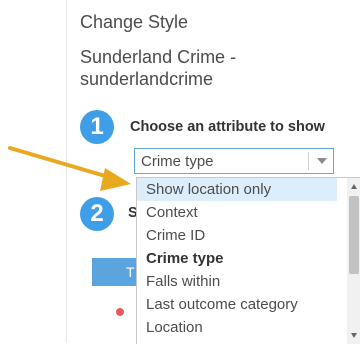 This screenshot has height=344, width=360. Describe the element at coordinates (69, 168) in the screenshot. I see `arrow-right-icon` at that location.